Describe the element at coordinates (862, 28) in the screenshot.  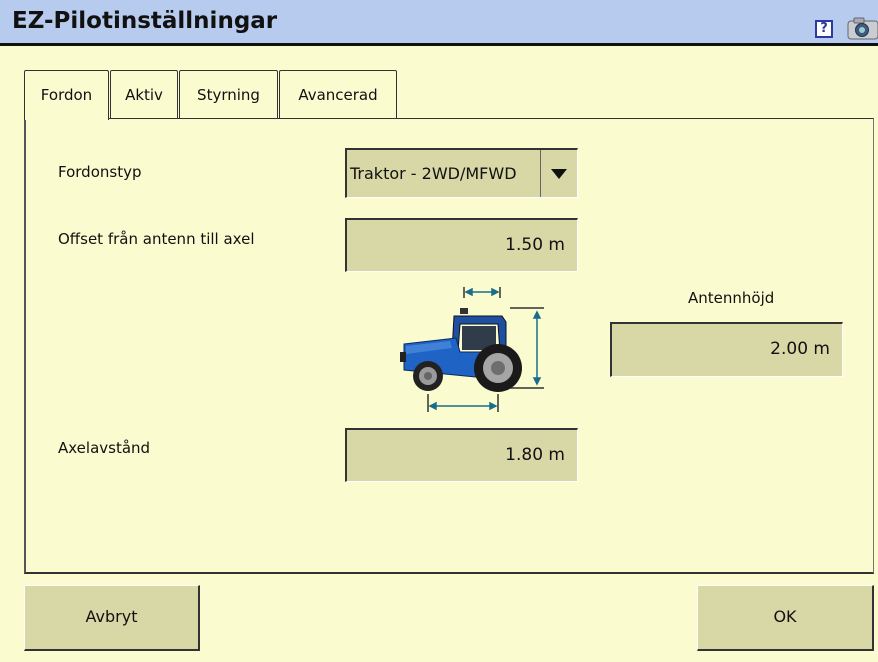
I see `camera-icon` at that location.